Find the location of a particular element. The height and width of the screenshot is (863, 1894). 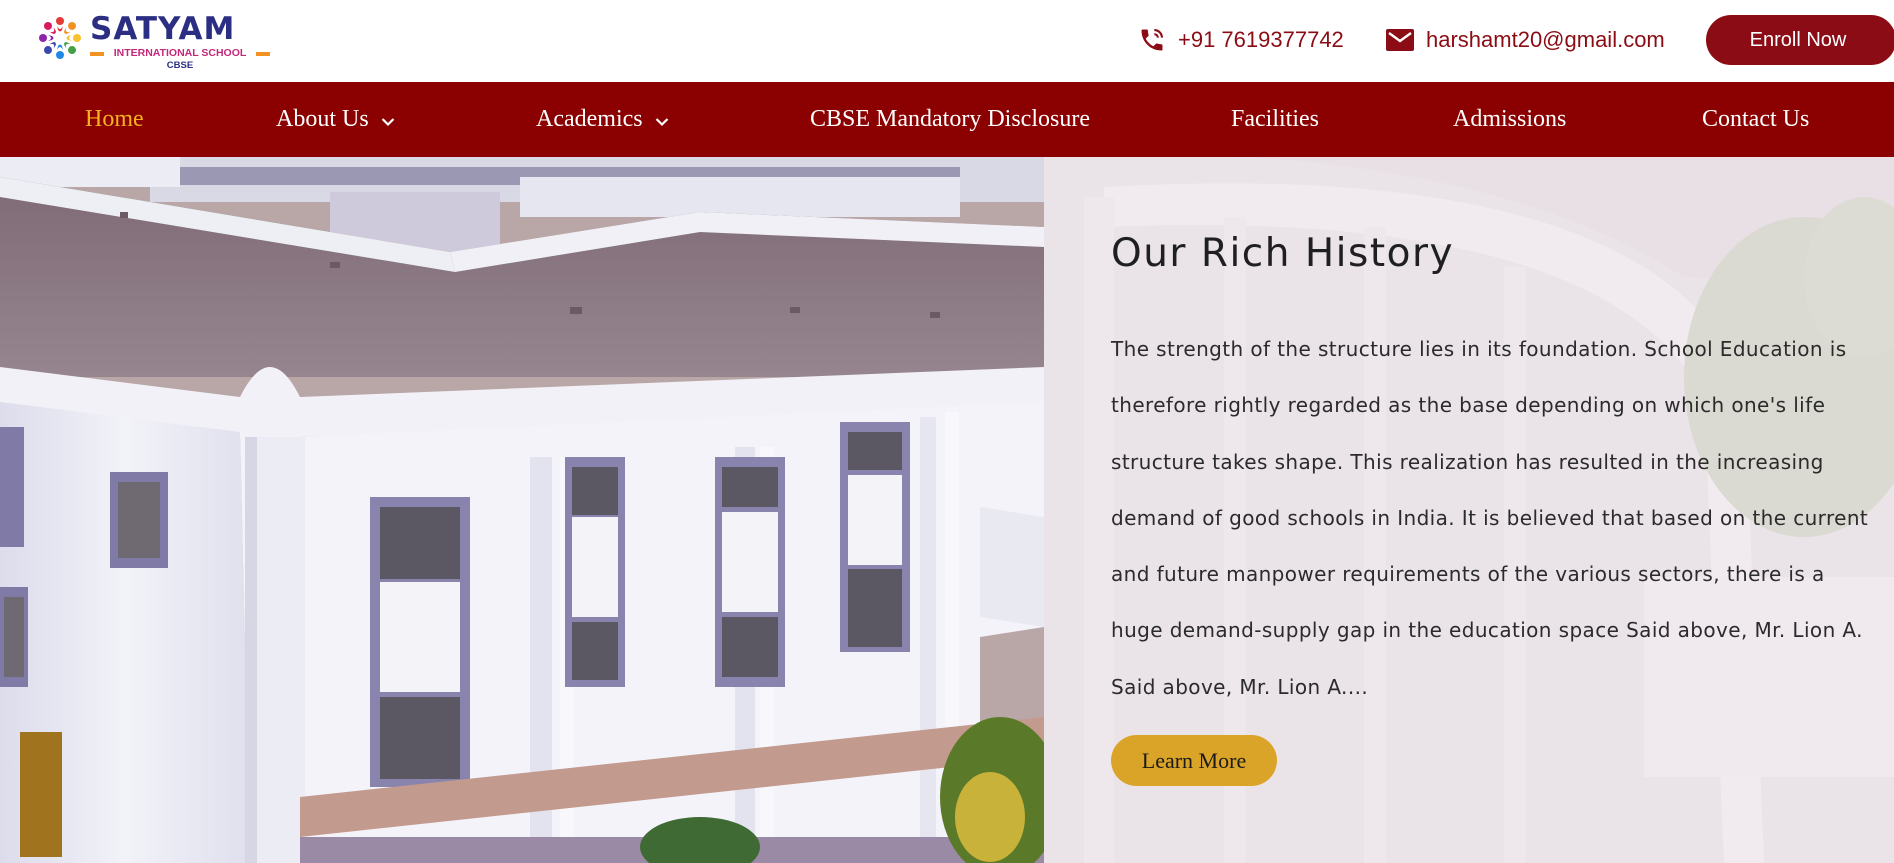

nav-item-label: Contact Us is located at coordinates (1756, 119).